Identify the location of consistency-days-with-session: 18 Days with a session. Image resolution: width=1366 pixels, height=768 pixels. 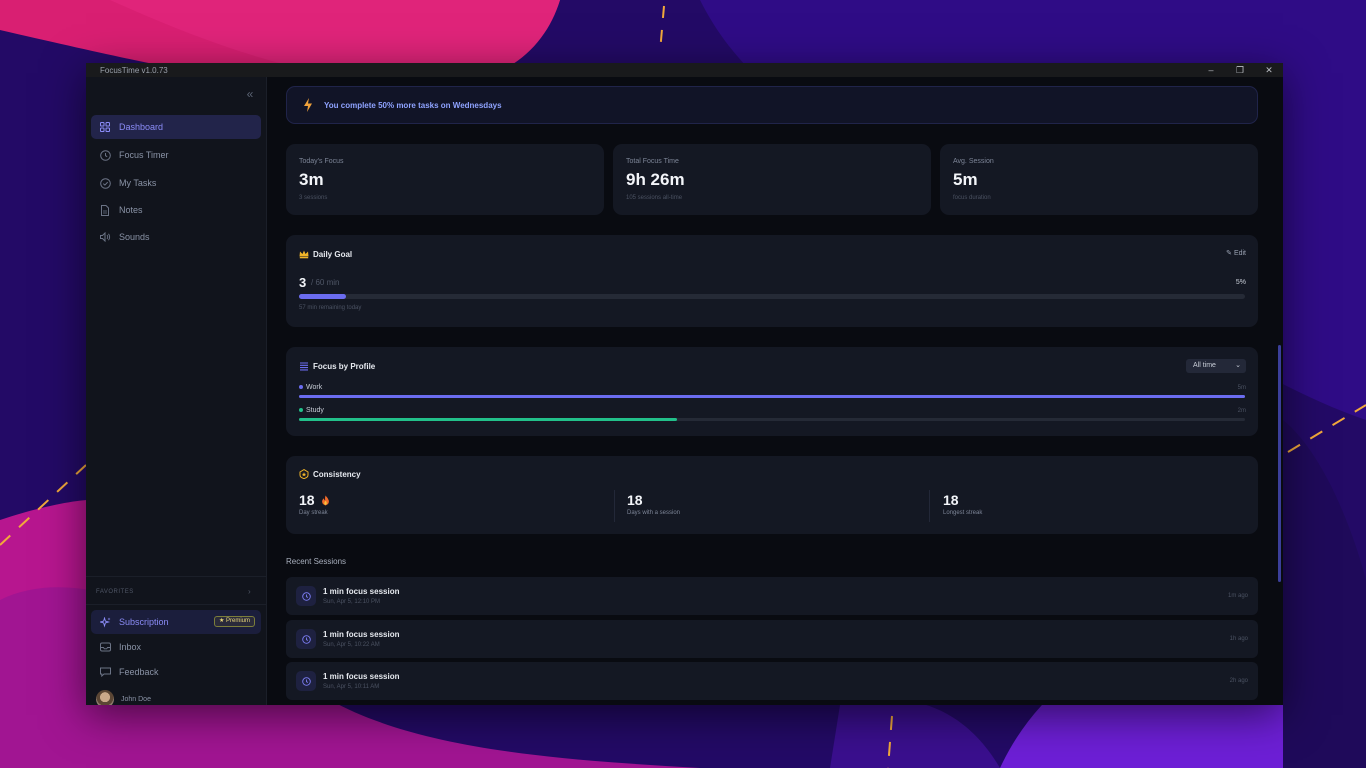
(653, 504).